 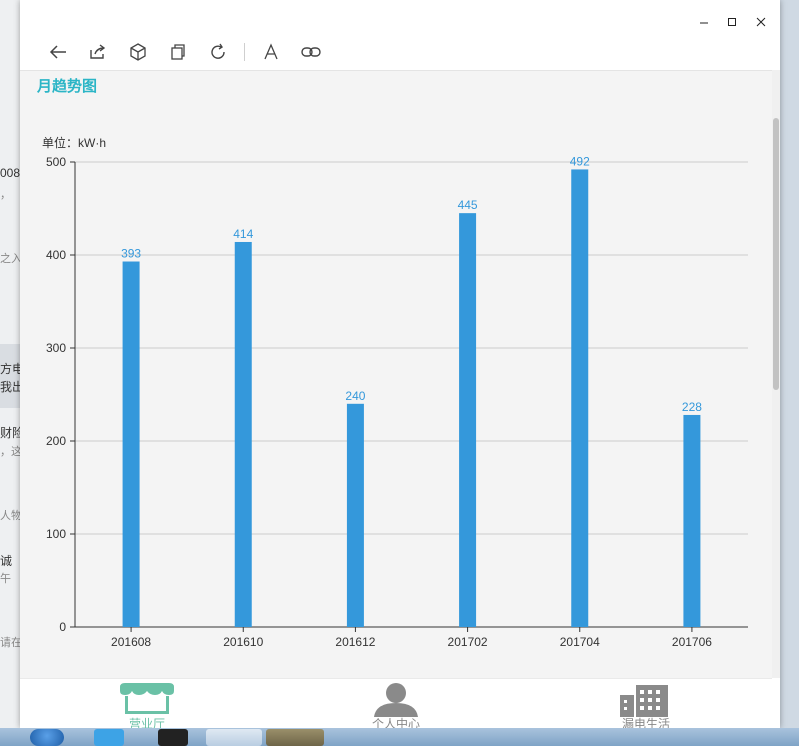 What do you see at coordinates (243, 642) in the screenshot?
I see `x-tick-label: 201610` at bounding box center [243, 642].